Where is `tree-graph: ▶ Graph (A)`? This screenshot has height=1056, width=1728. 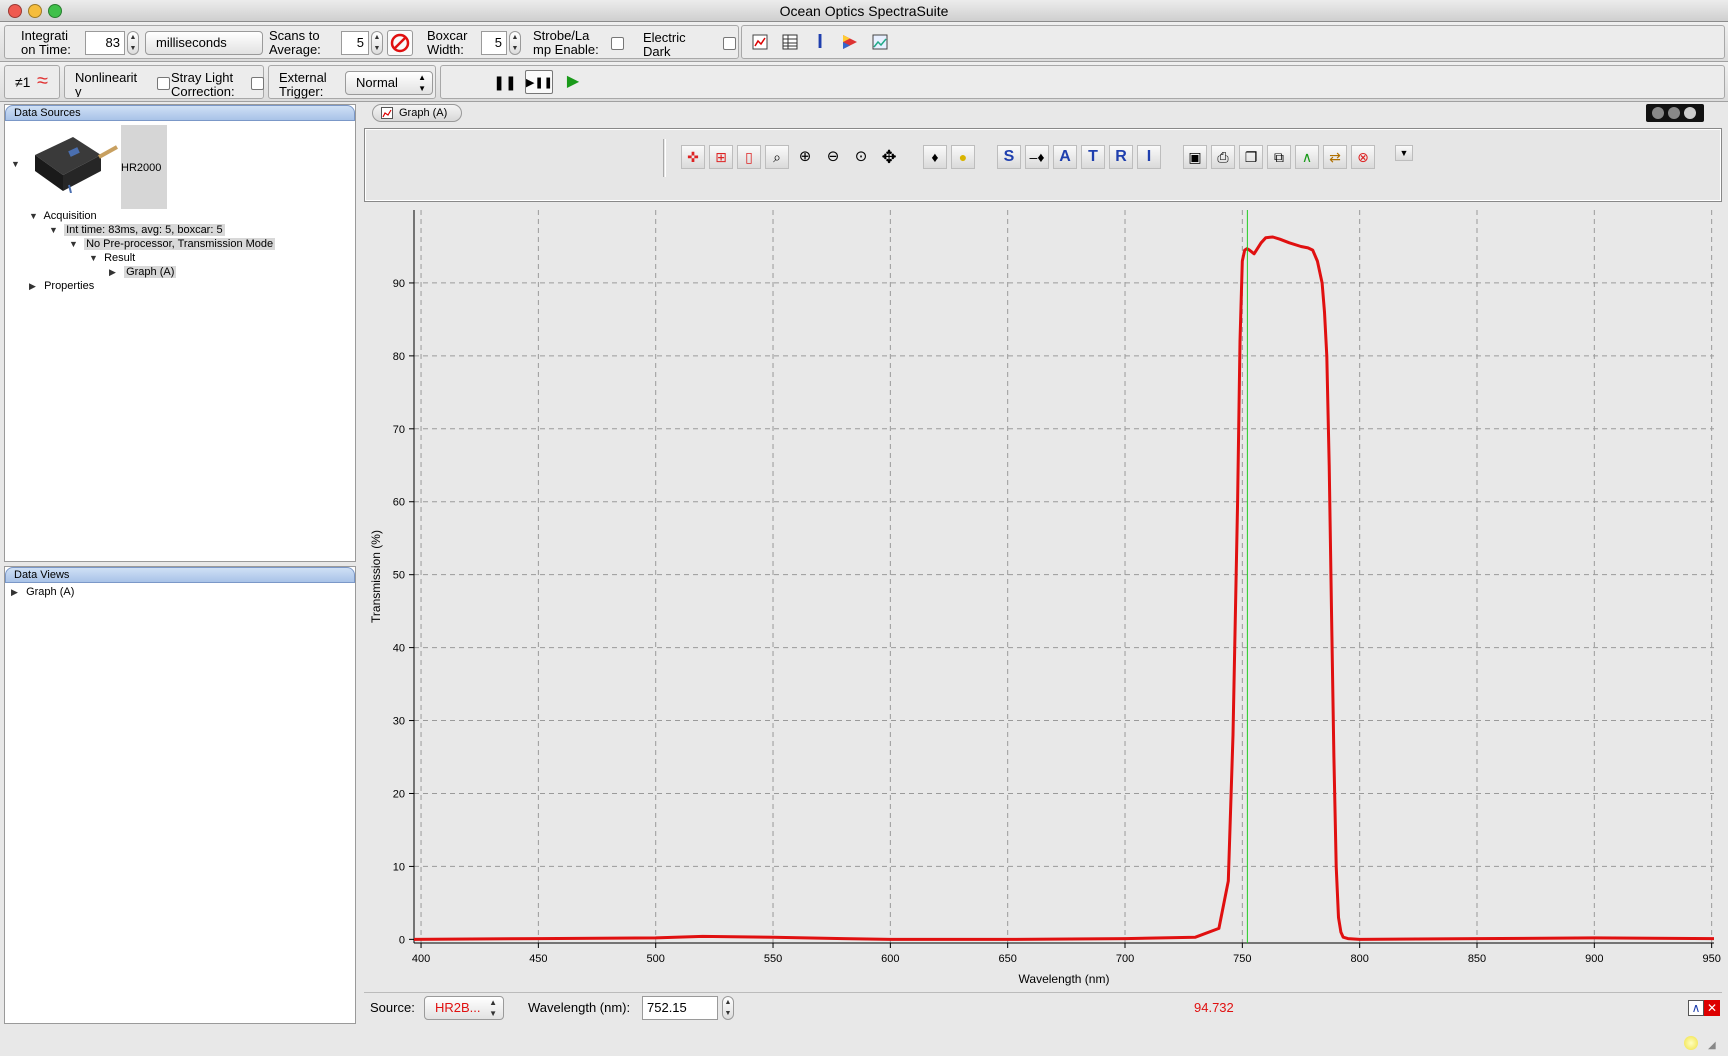 tree-graph: ▶ Graph (A) is located at coordinates (143, 272).